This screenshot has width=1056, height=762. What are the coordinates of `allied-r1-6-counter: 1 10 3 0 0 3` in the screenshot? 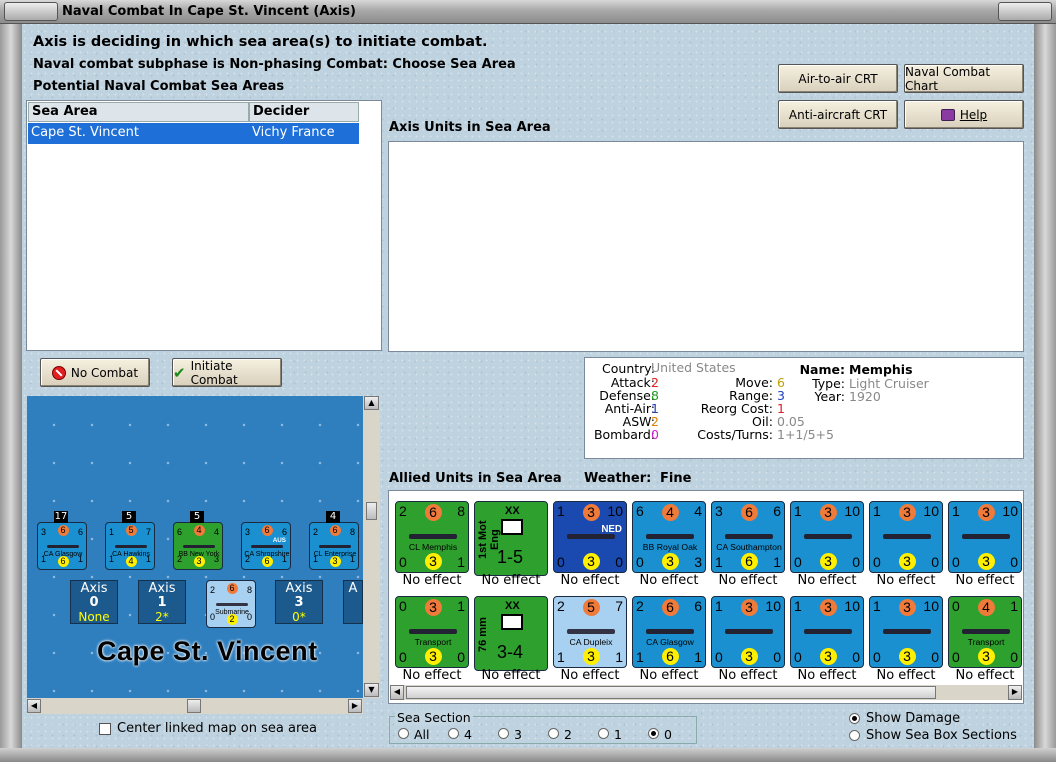 It's located at (906, 537).